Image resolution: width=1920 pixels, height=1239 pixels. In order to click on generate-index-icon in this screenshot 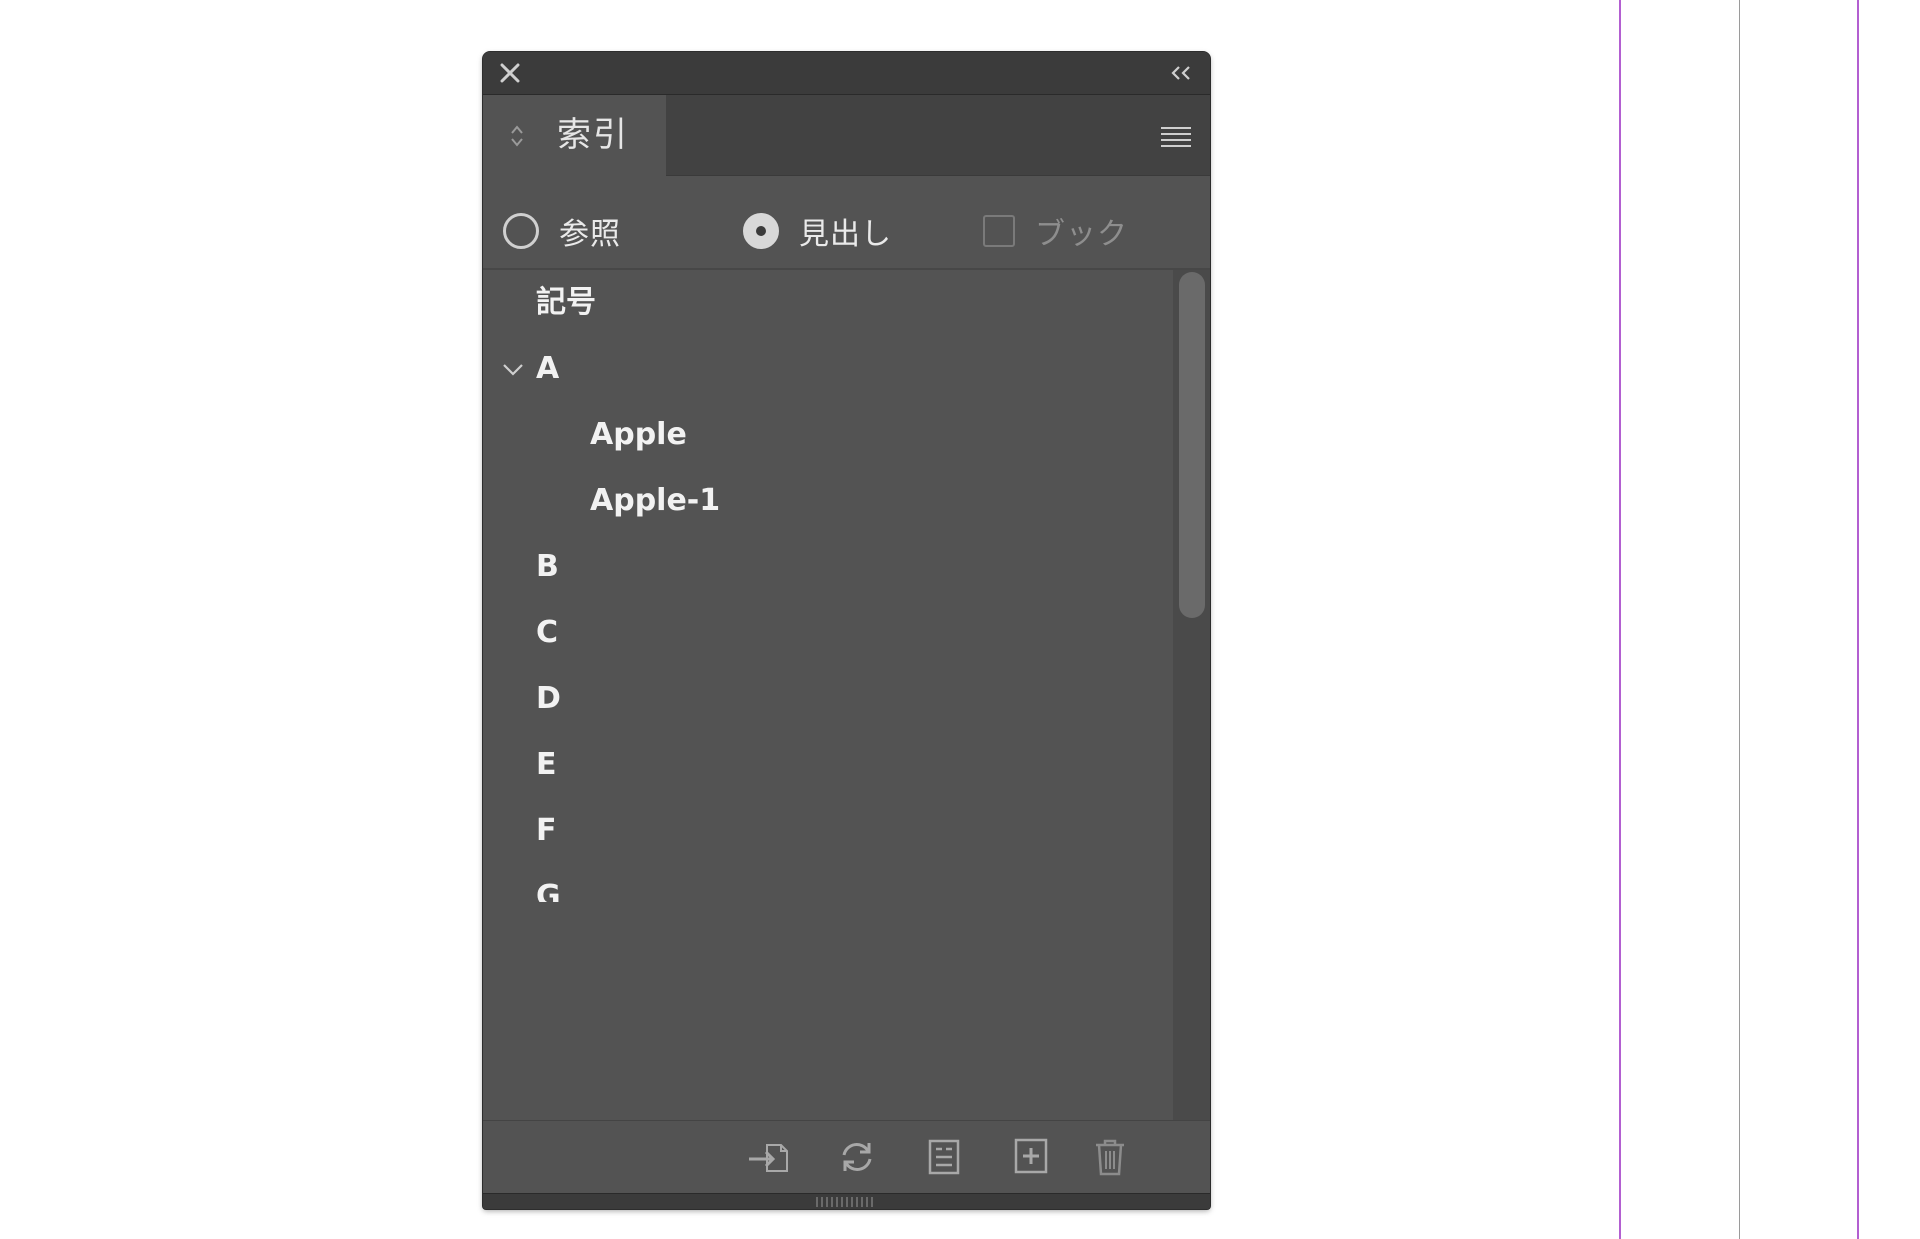, I will do `click(944, 1157)`.